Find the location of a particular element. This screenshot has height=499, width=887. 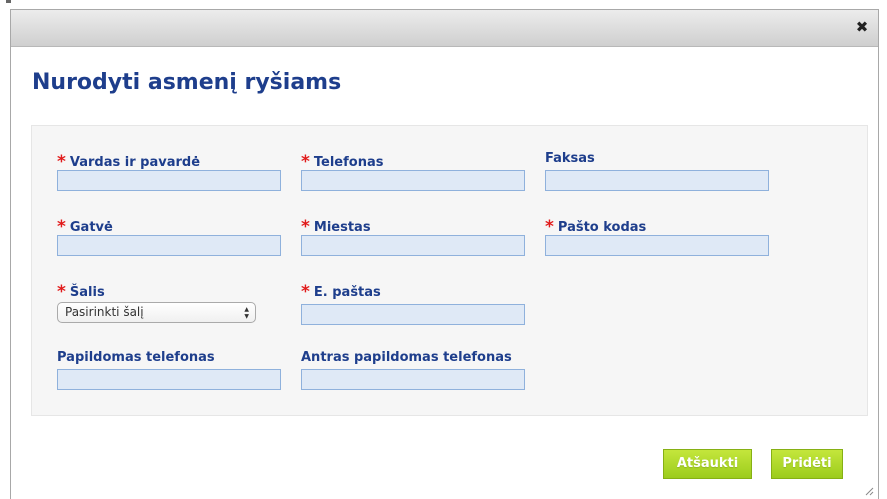

field-country: * Šalis Pasirinkti šalį ▲ ▼ is located at coordinates (169, 302).